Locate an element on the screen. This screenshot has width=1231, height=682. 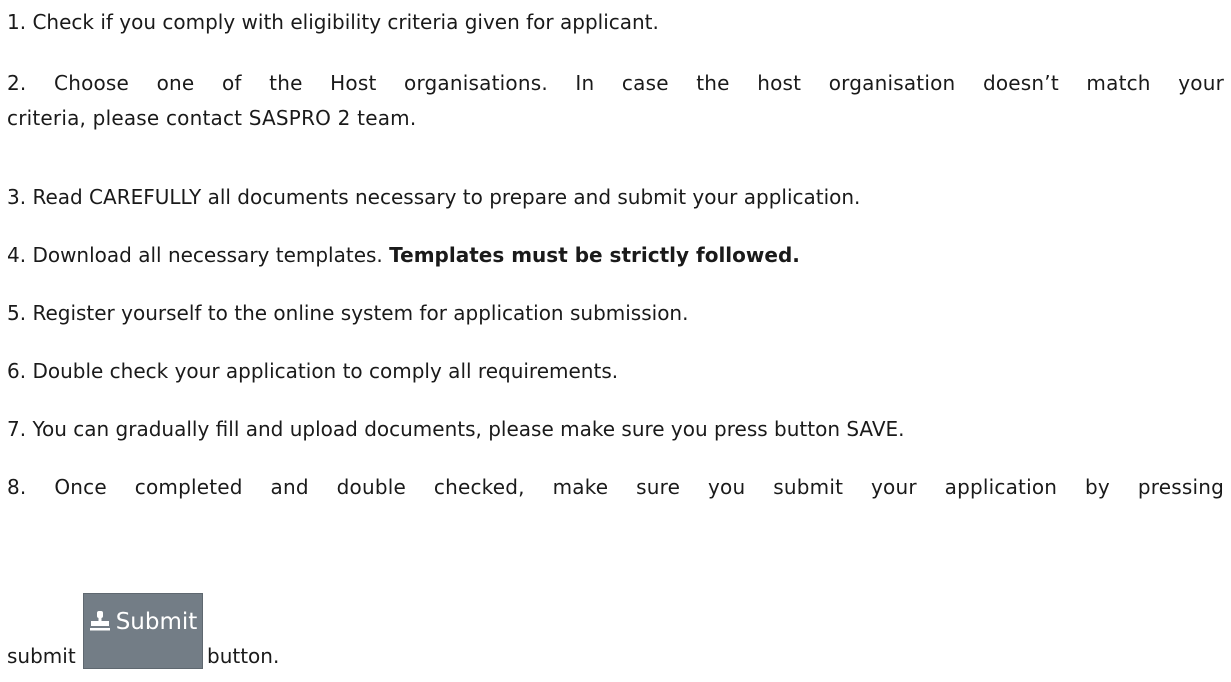
submit-button: Submit is located at coordinates (143, 631).